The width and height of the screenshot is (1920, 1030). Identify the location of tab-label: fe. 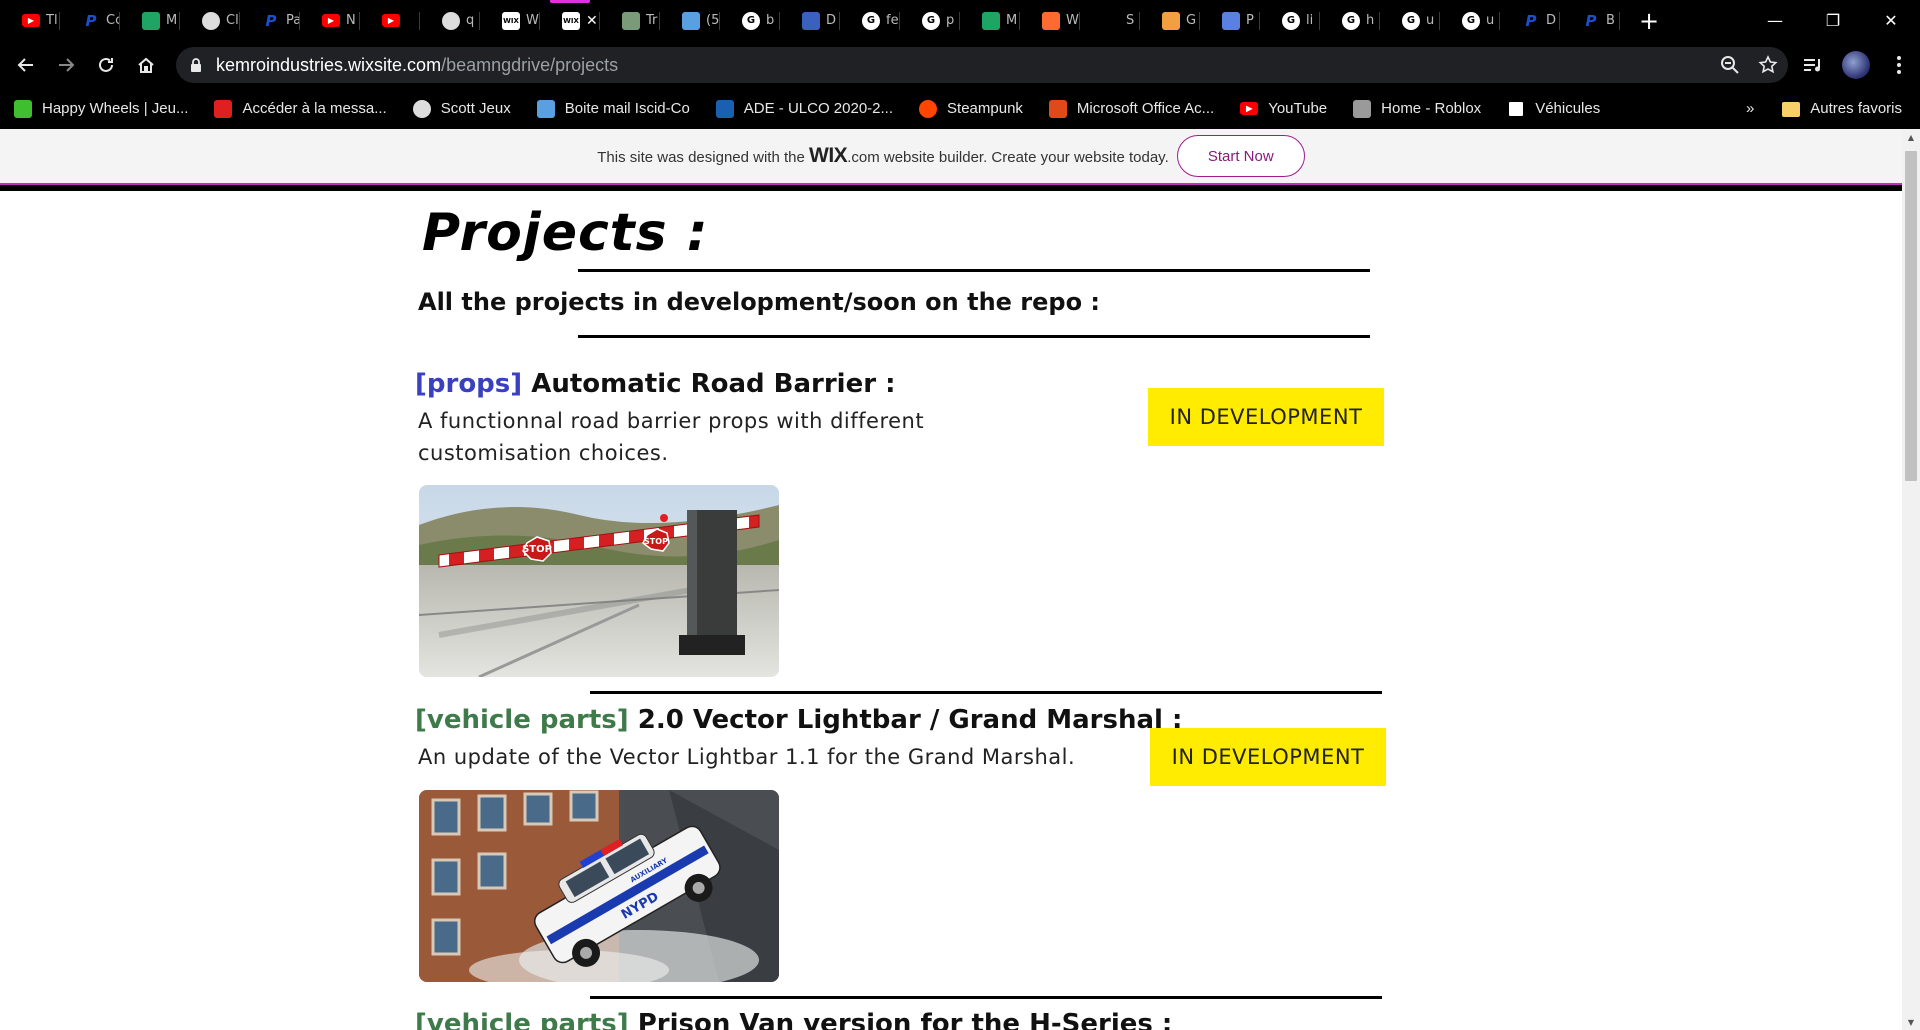
(892, 20).